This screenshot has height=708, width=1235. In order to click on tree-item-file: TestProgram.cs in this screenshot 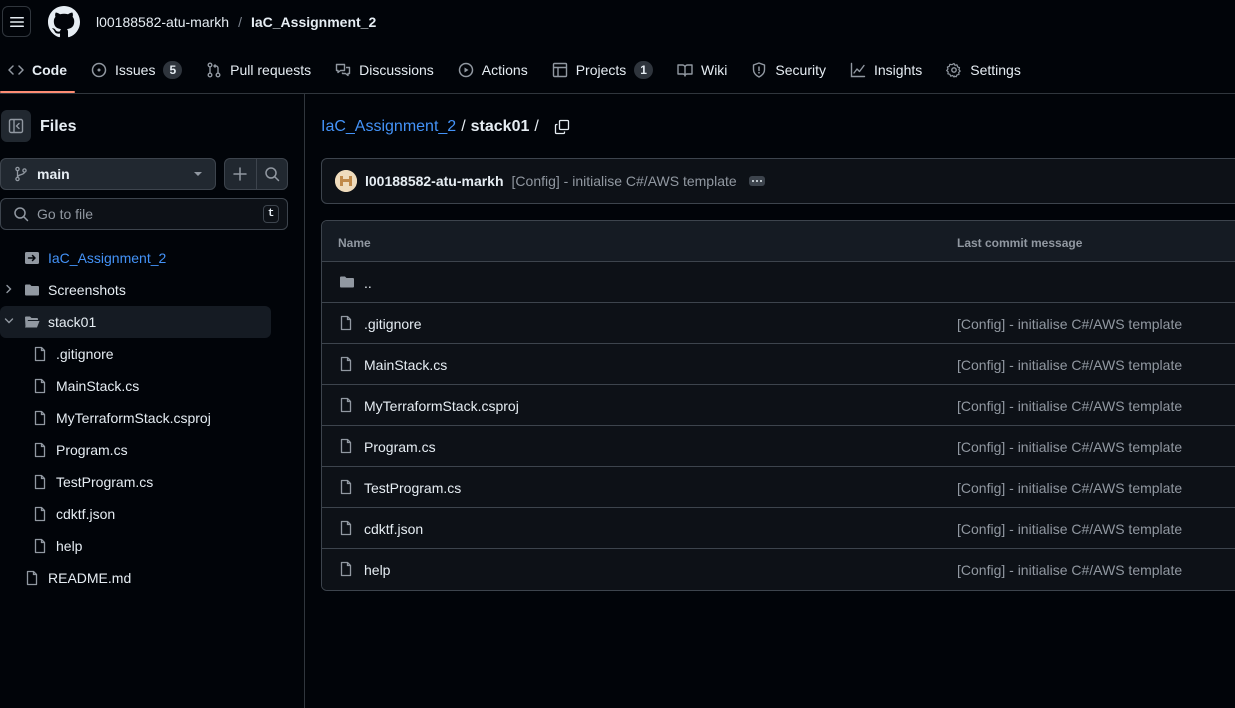, I will do `click(135, 482)`.